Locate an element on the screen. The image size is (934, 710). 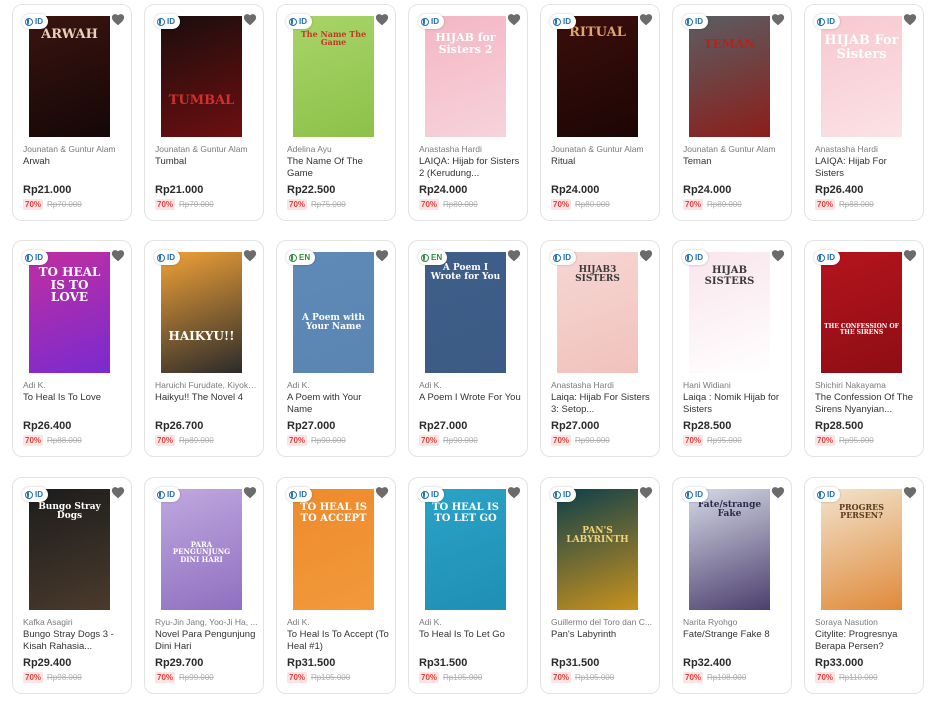
book-price: Rp27.000 is located at coordinates (443, 426).